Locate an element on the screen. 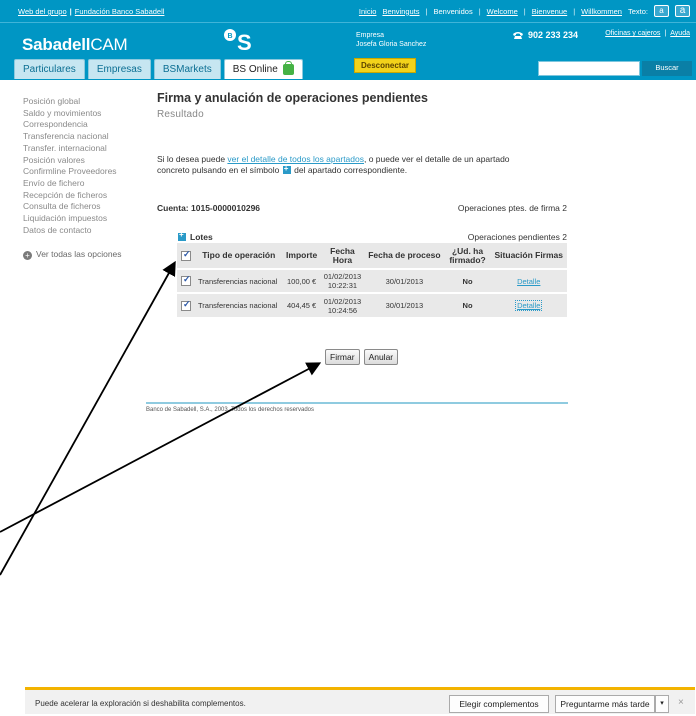  pending-operations-count: Operaciones pendientes 2 is located at coordinates (517, 237).